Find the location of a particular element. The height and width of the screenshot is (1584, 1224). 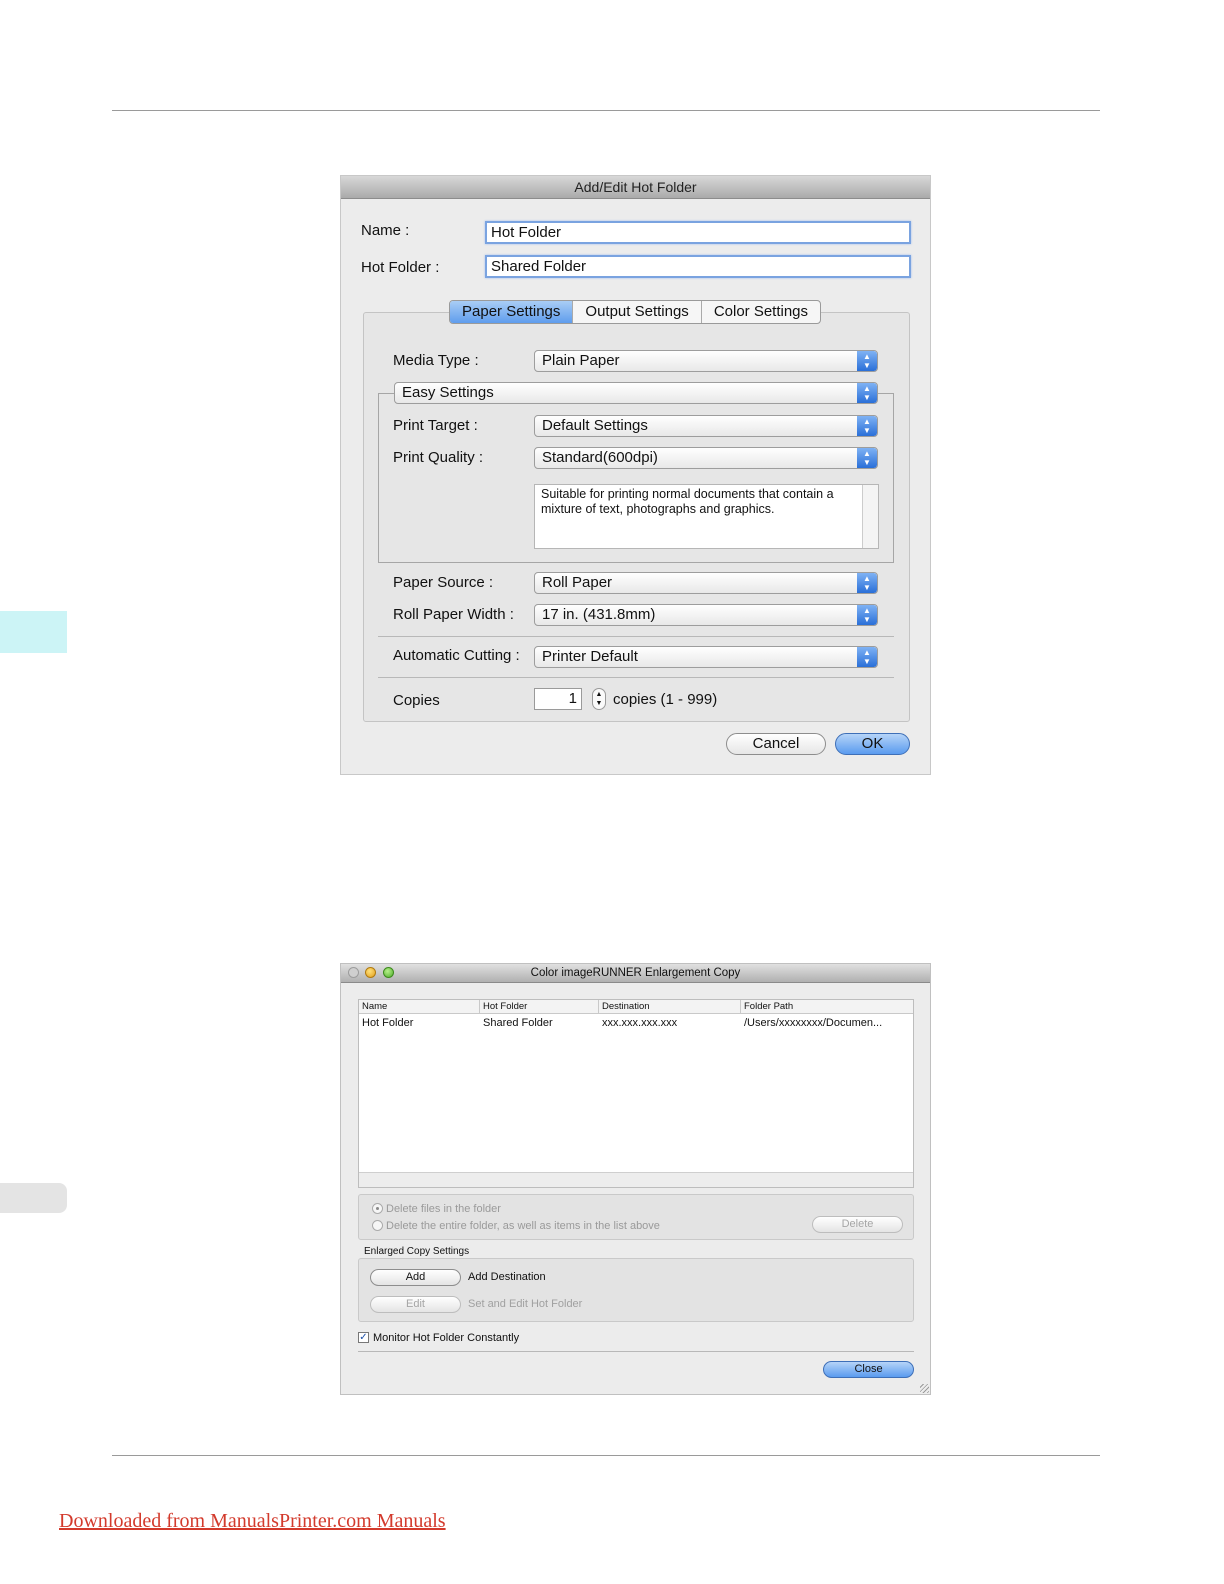

cell-hot-folder: Shared Folder is located at coordinates (518, 1023).